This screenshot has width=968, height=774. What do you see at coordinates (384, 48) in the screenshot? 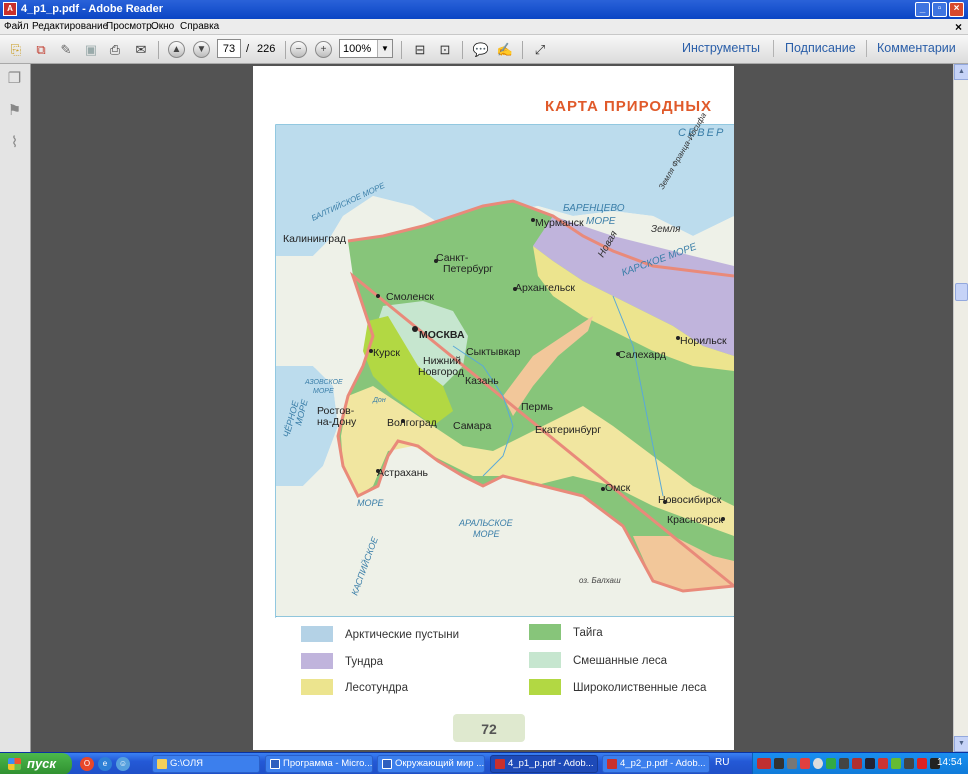
I see `chevron-down-icon: ▼` at bounding box center [384, 48].